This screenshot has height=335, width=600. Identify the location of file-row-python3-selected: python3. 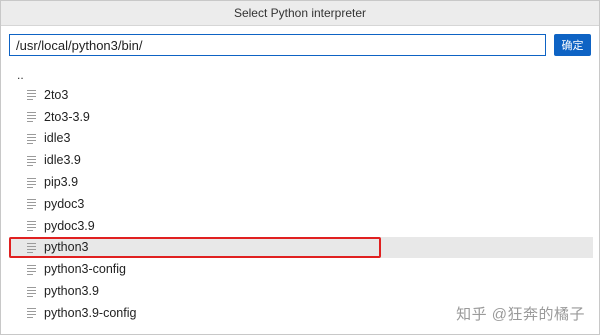
(301, 247).